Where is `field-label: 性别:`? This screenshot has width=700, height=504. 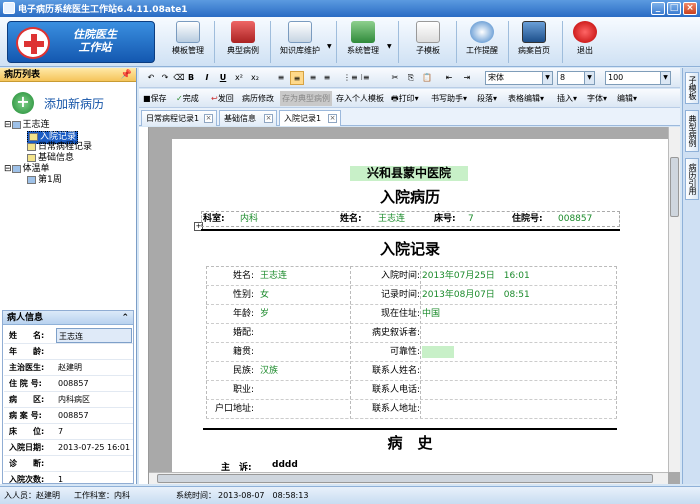 field-label: 性别: is located at coordinates (243, 295).